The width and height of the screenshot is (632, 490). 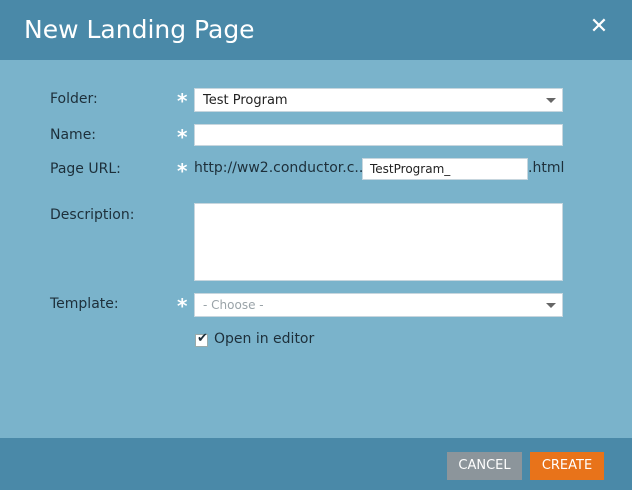 I want to click on dialog-title: New Landing Page, so click(x=139, y=29).